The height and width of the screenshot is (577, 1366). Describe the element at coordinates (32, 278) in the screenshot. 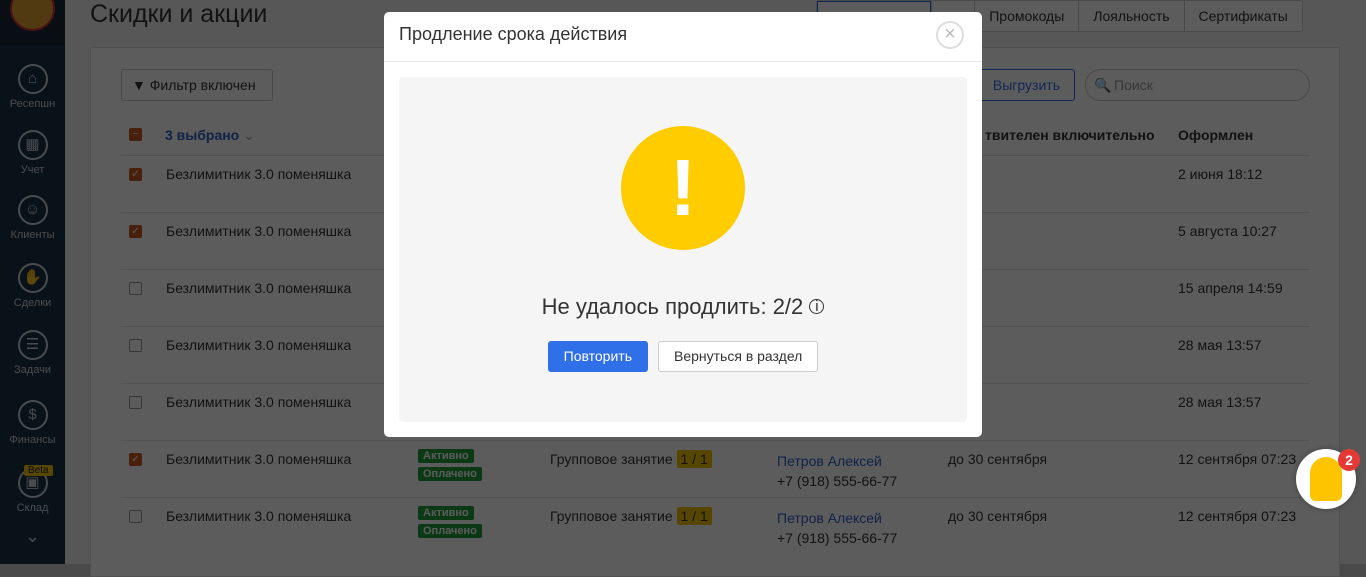

I see `handshake-icon: ✋` at that location.